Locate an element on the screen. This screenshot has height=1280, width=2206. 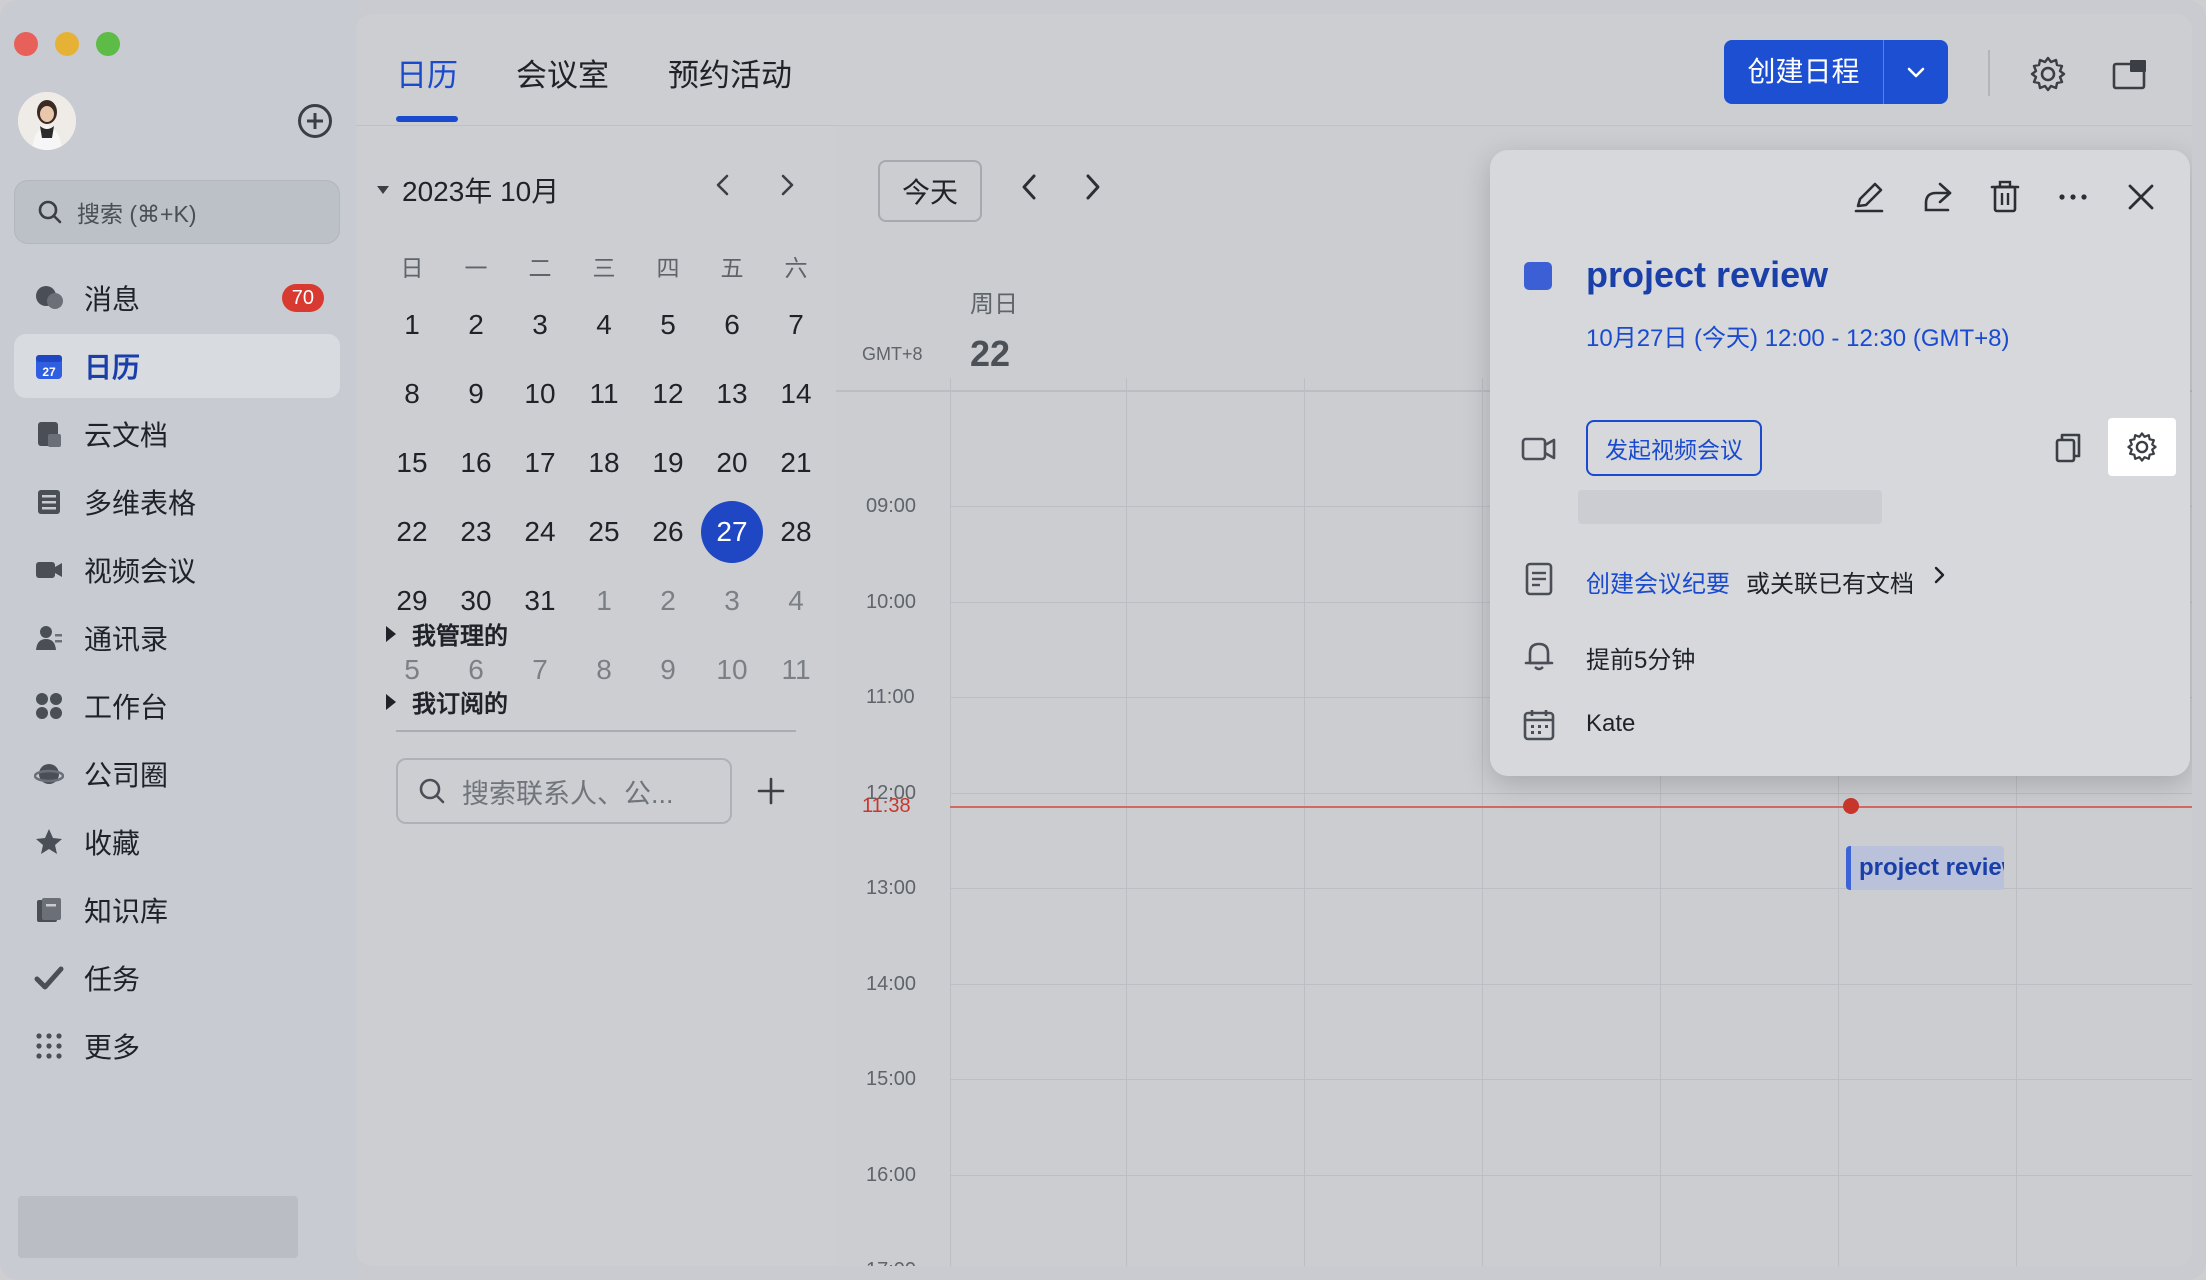
add-circle-icon is located at coordinates (315, 121).